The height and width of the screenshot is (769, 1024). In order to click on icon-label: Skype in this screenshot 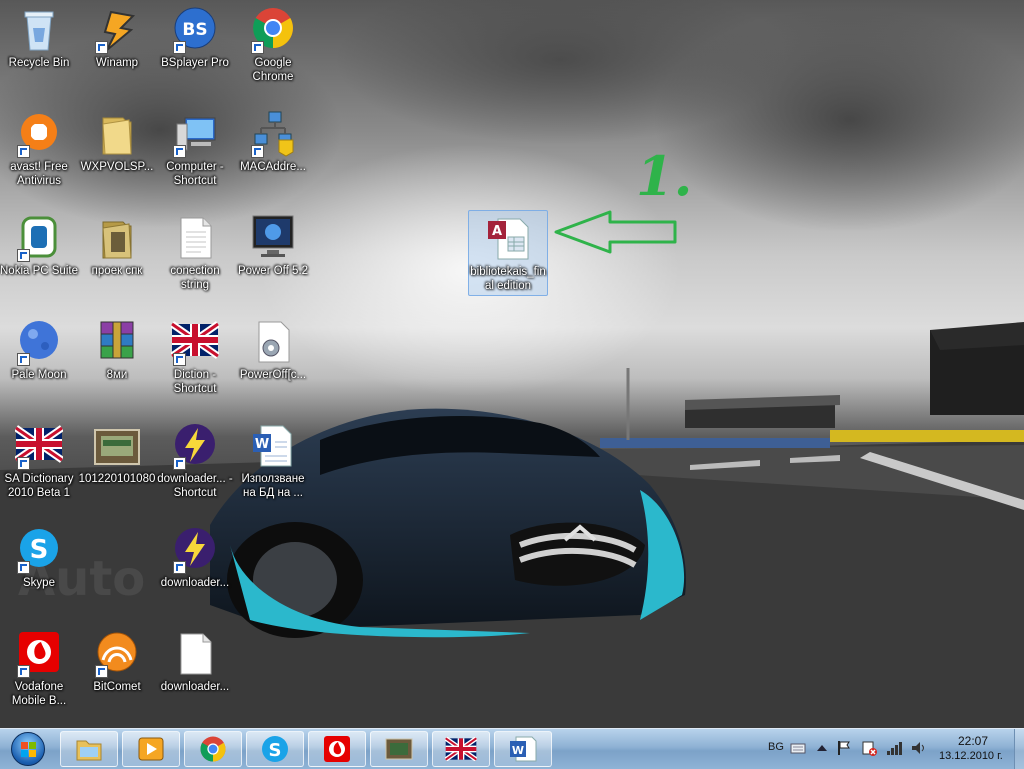, I will do `click(39, 583)`.